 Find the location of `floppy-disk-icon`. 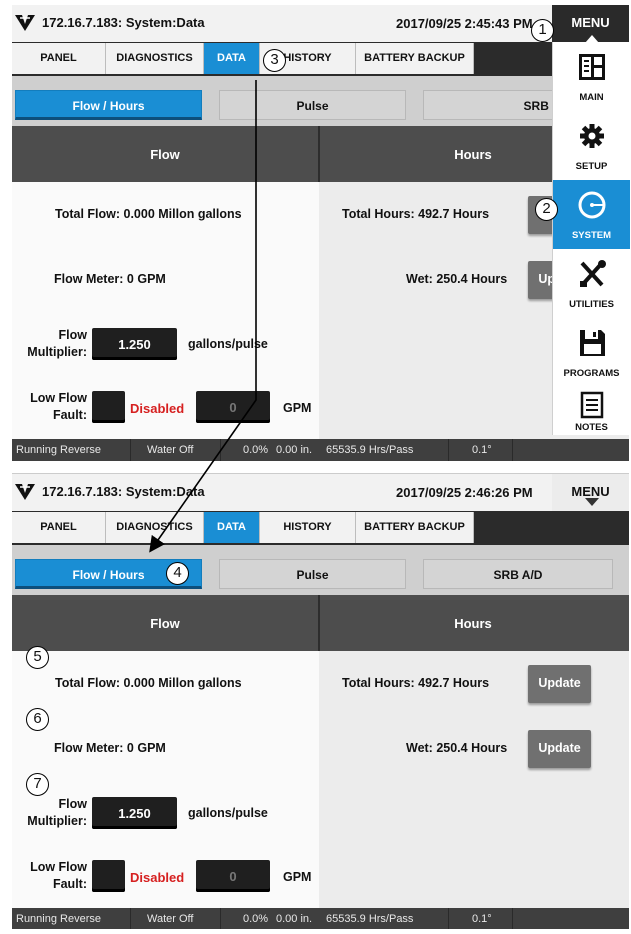

floppy-disk-icon is located at coordinates (592, 343).